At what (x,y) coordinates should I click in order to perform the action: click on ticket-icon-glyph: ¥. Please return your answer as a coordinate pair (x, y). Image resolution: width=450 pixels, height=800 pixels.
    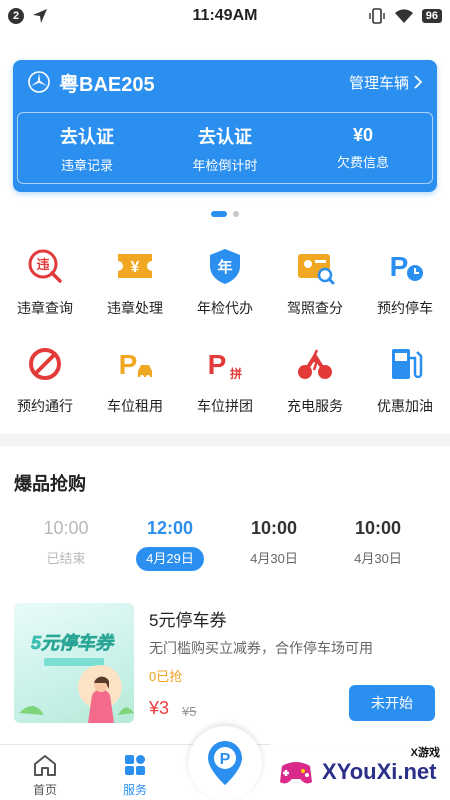
    Looking at the image, I should click on (135, 267).